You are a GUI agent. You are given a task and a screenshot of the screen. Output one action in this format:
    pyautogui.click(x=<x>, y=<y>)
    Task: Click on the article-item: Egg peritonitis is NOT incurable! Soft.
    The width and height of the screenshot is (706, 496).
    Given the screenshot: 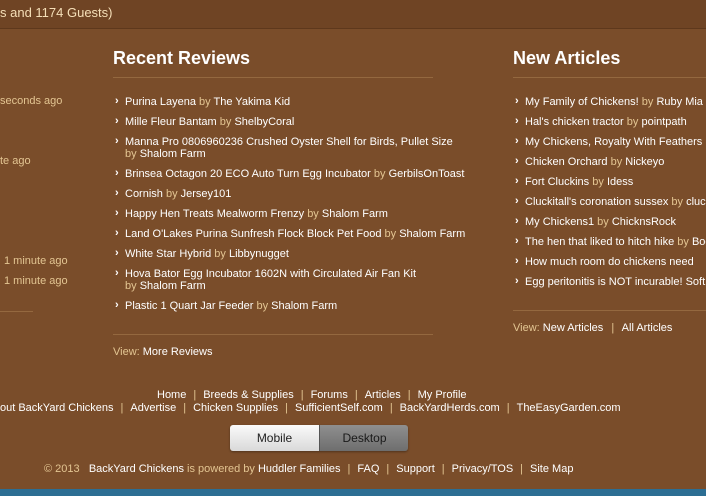 What is the action you would take?
    pyautogui.click(x=609, y=281)
    